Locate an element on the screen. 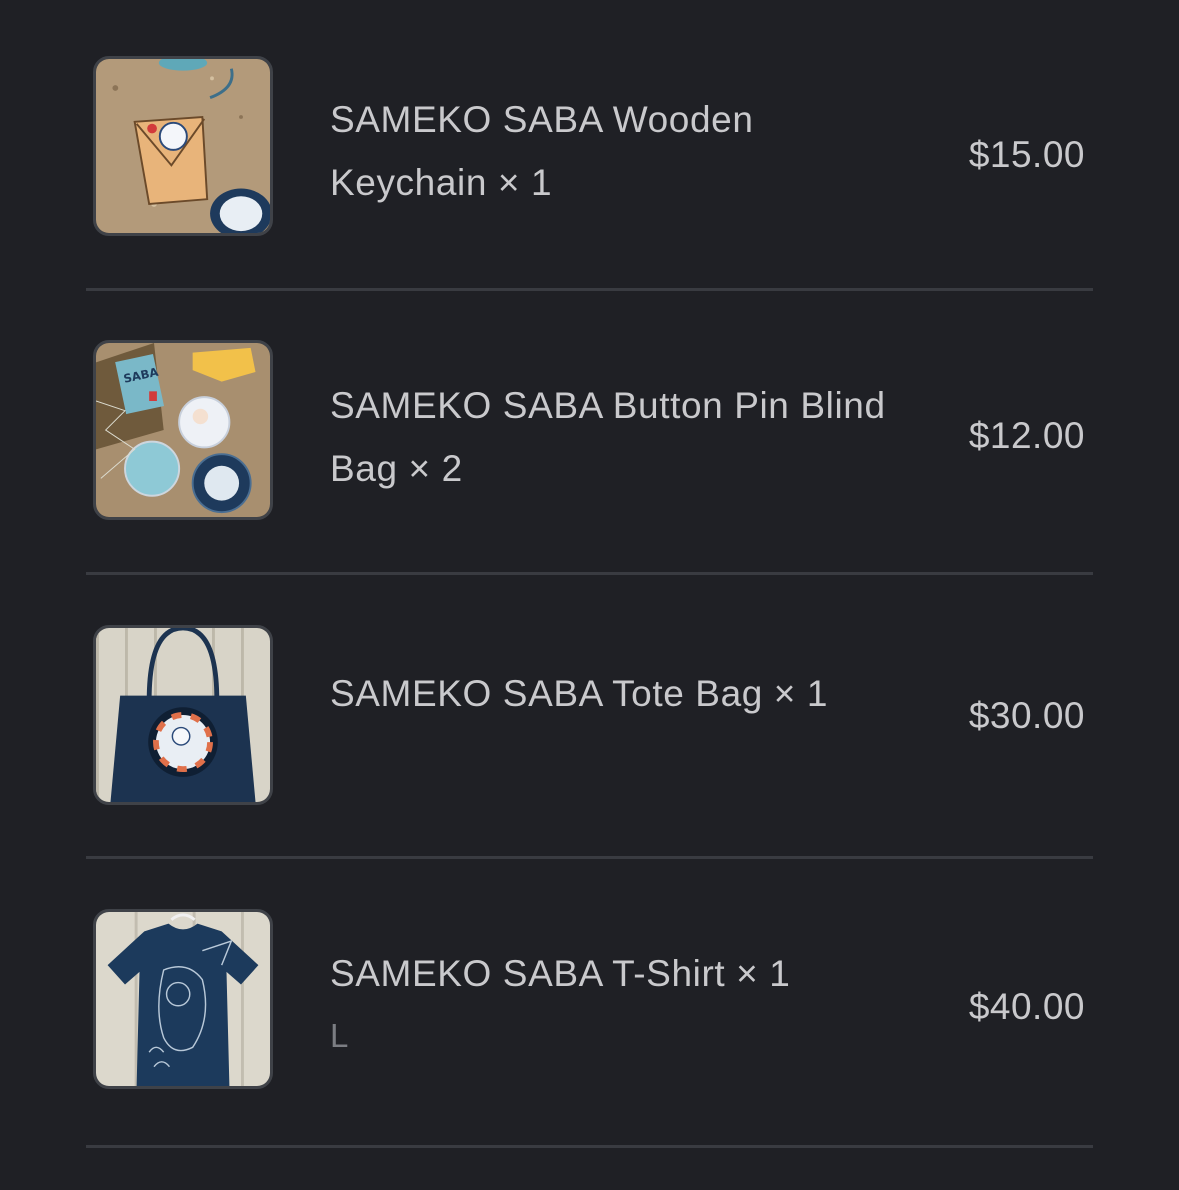  item-price: $40.00 is located at coordinates (1026, 1006).